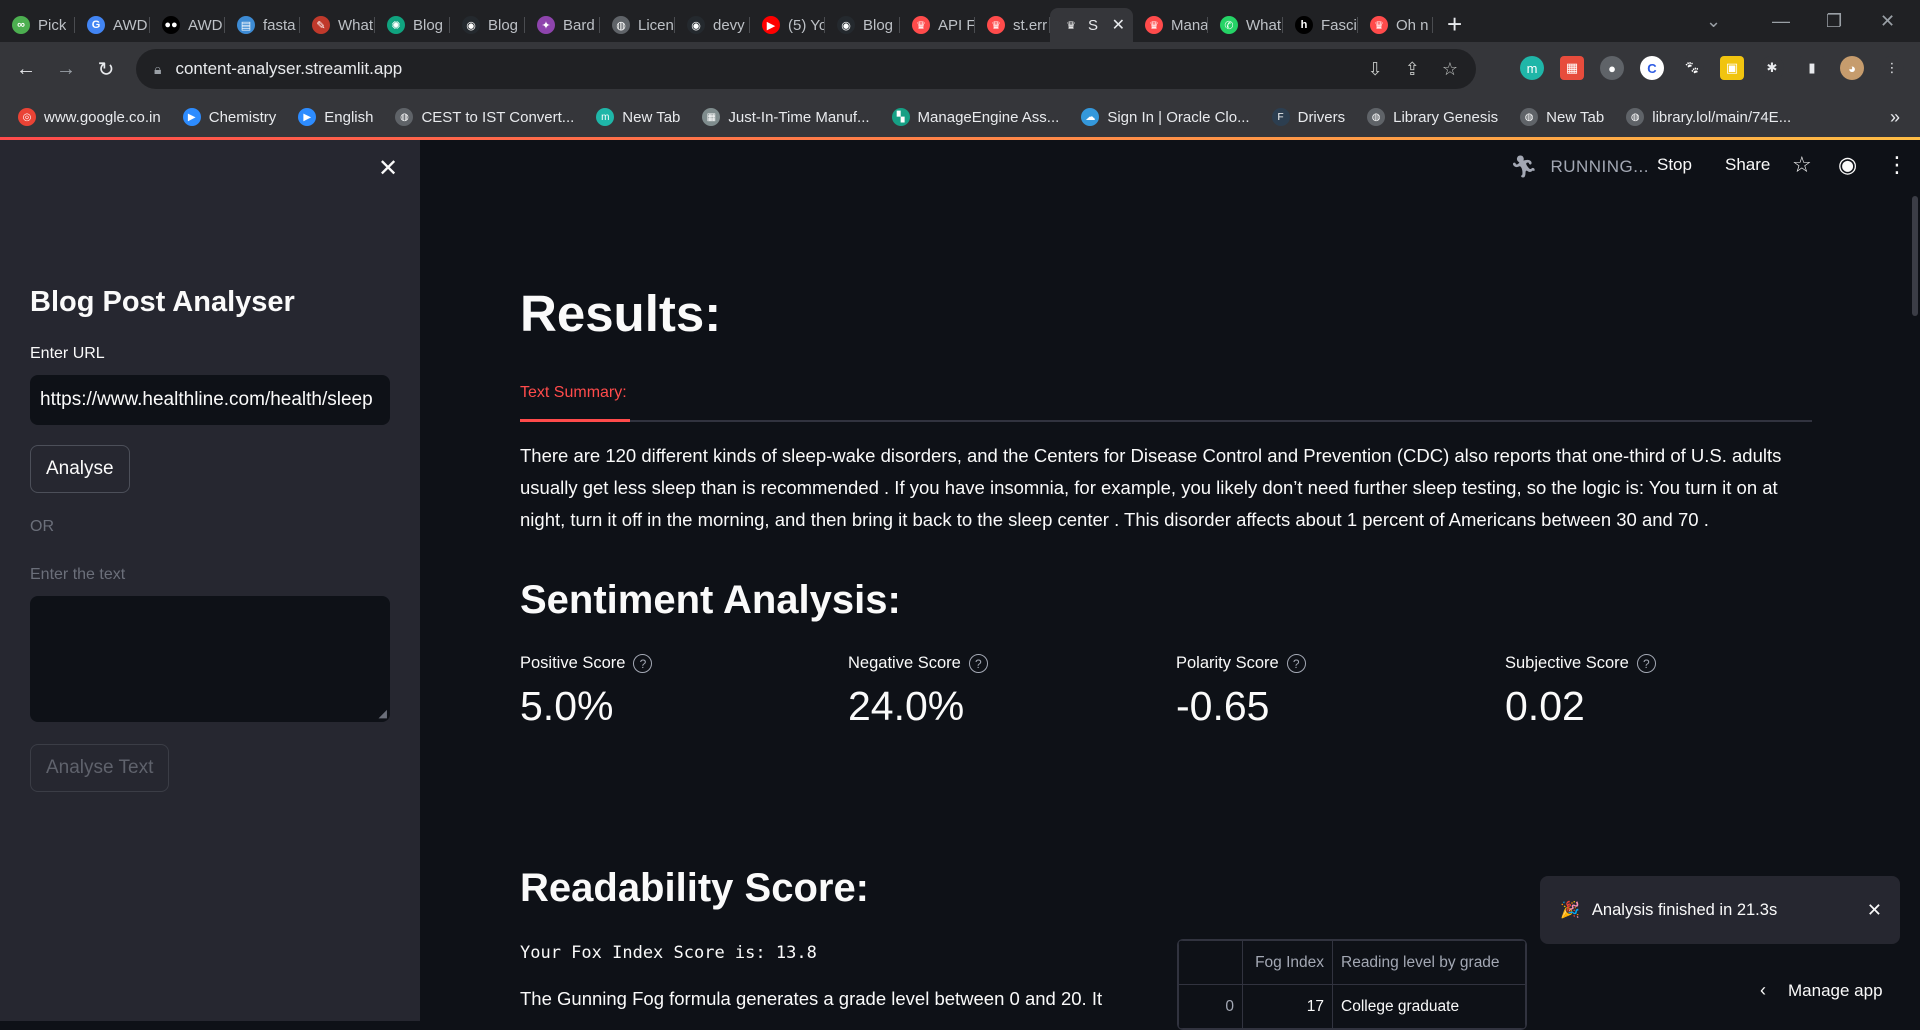  I want to click on text-input-area: ◢, so click(210, 659).